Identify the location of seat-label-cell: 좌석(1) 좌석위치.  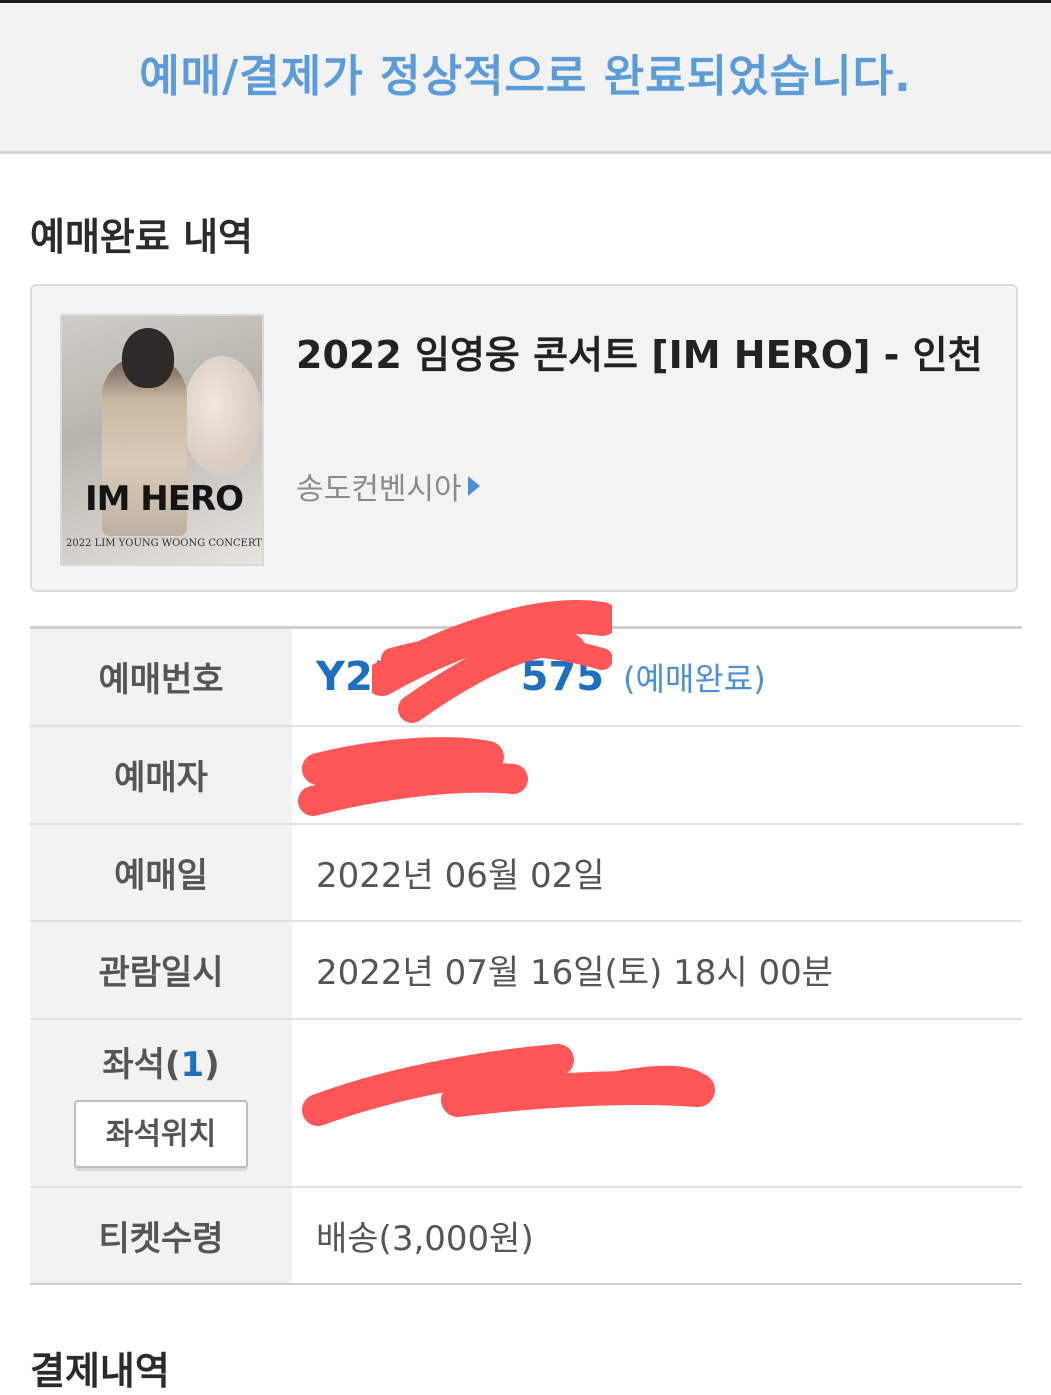
(161, 1103).